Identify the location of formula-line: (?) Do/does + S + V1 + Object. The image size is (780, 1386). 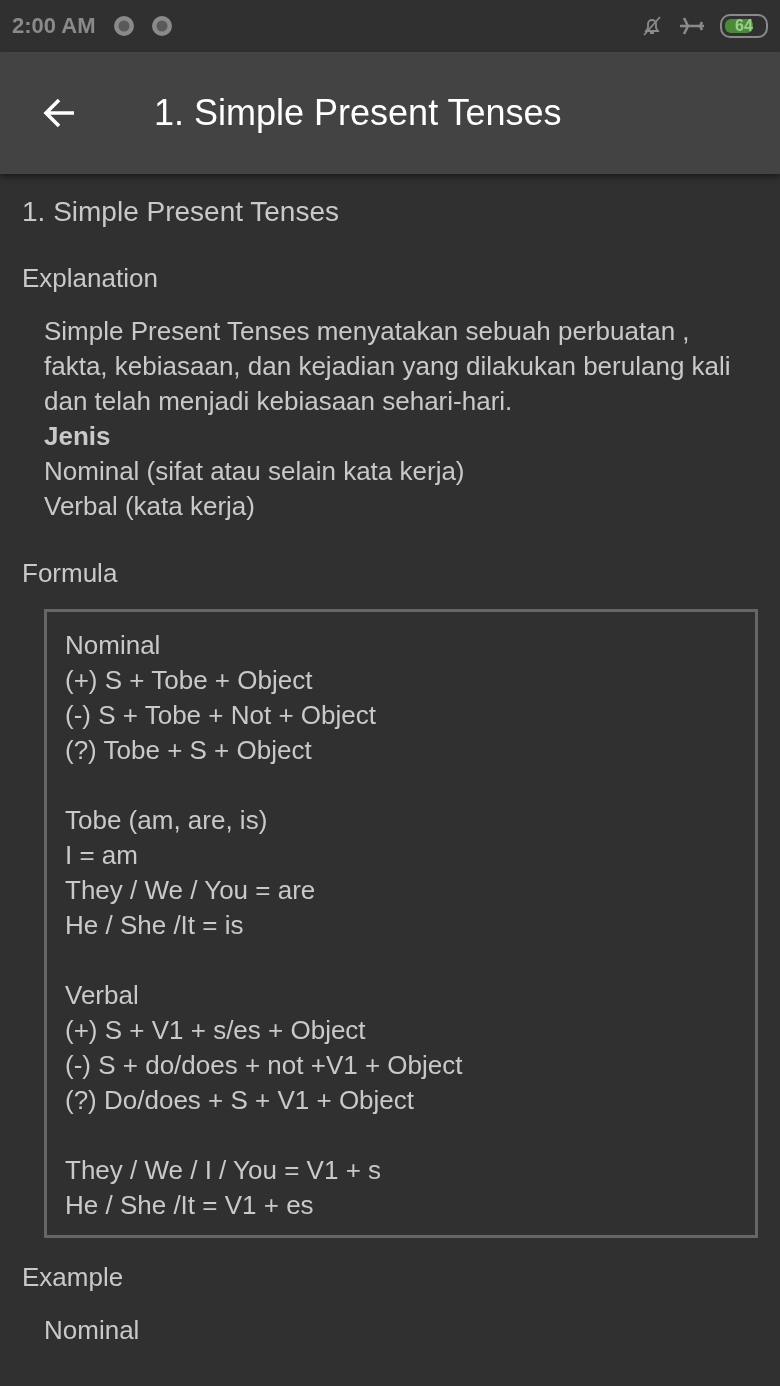
(240, 1100).